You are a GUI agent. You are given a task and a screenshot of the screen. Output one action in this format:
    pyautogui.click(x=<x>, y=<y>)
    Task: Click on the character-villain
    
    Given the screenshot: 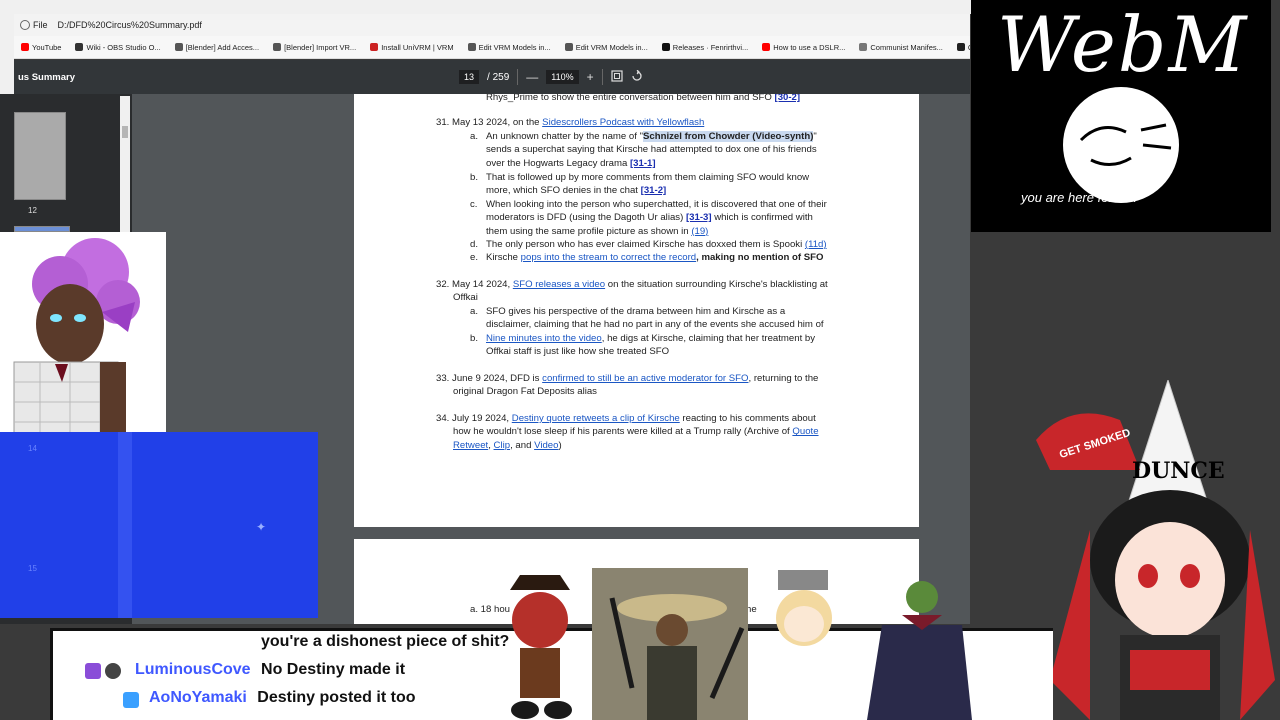 What is the action you would take?
    pyautogui.click(x=917, y=647)
    